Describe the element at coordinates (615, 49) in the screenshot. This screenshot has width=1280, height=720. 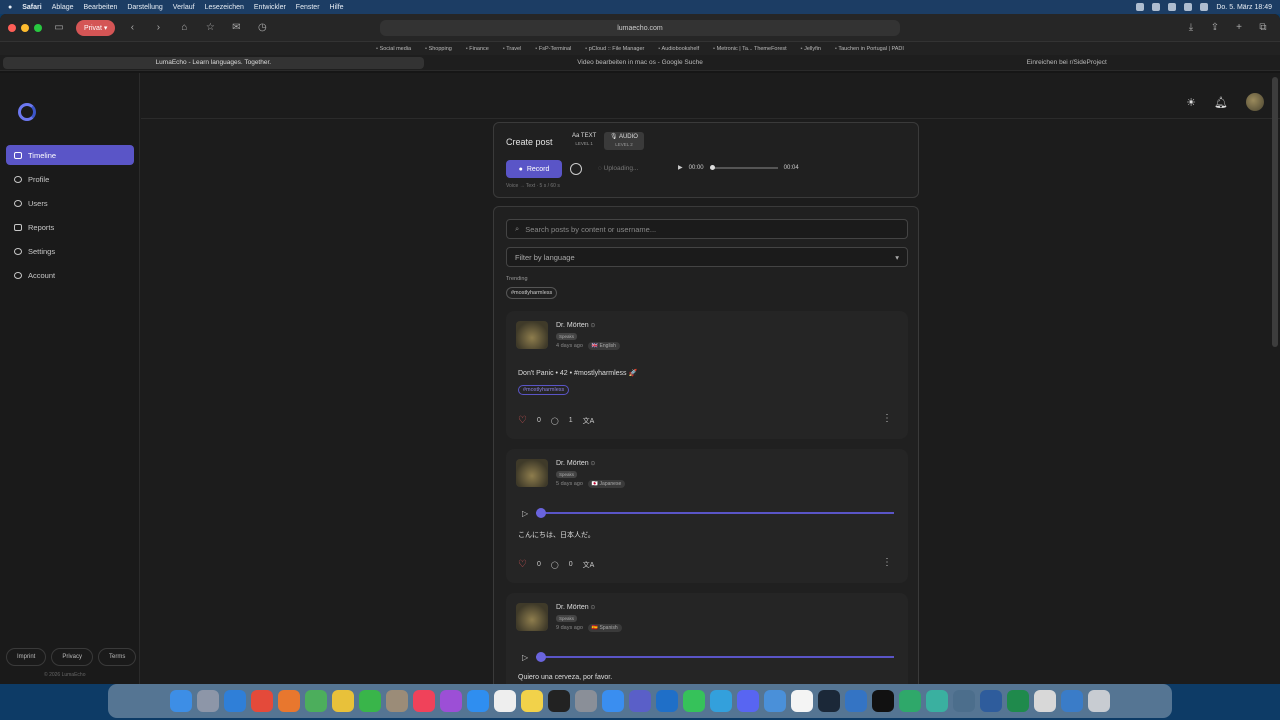
I see `favorite-pcloud: pCloud :: File Manager` at that location.